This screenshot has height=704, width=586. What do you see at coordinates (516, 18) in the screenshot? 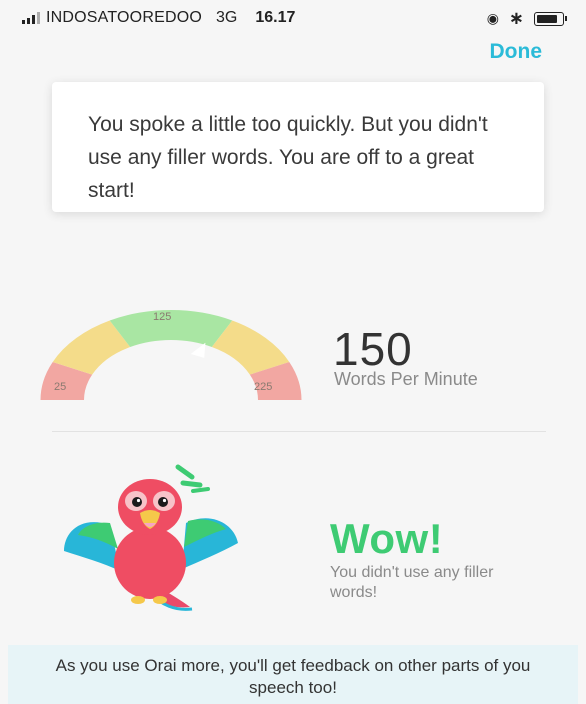
I see `bluetooth-icon: ∗` at bounding box center [516, 18].